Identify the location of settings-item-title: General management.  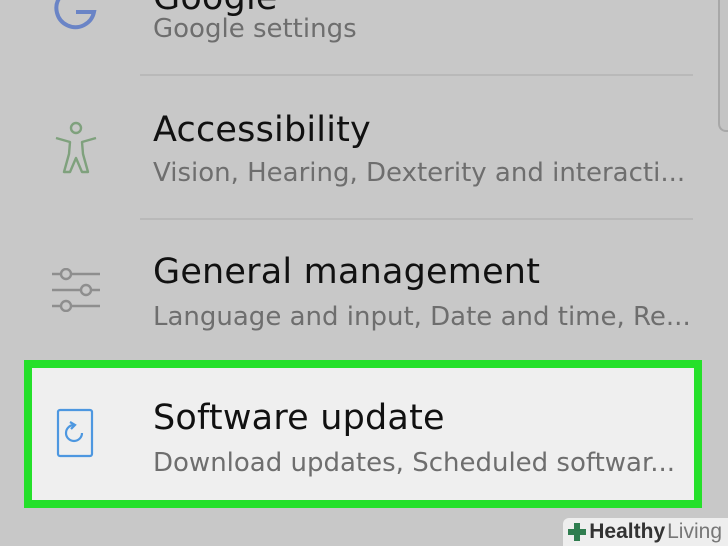
(347, 272).